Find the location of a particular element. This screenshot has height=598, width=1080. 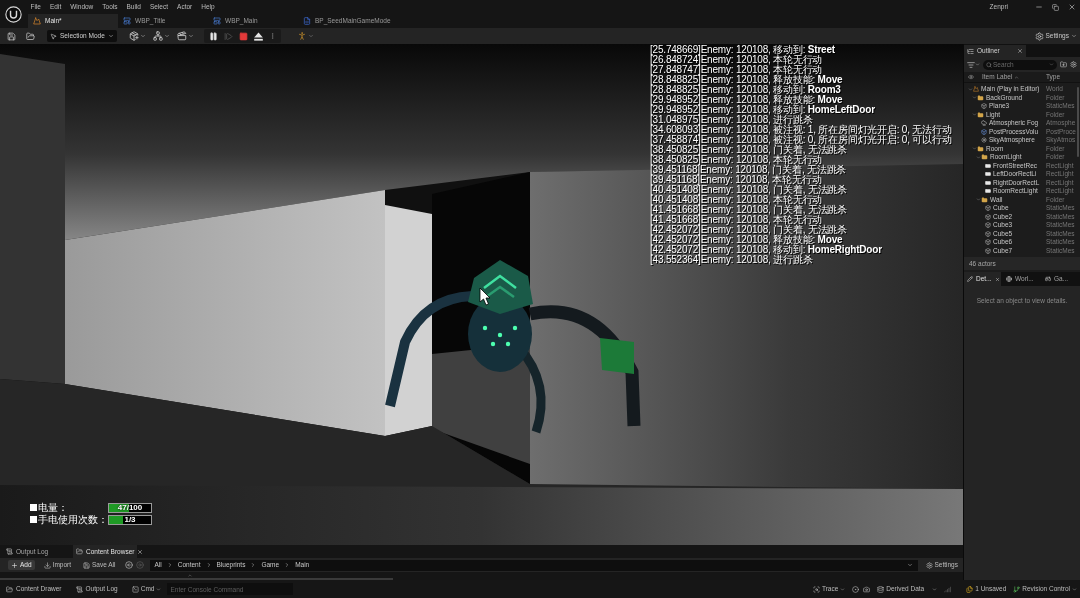

signal-icon is located at coordinates (948, 589).